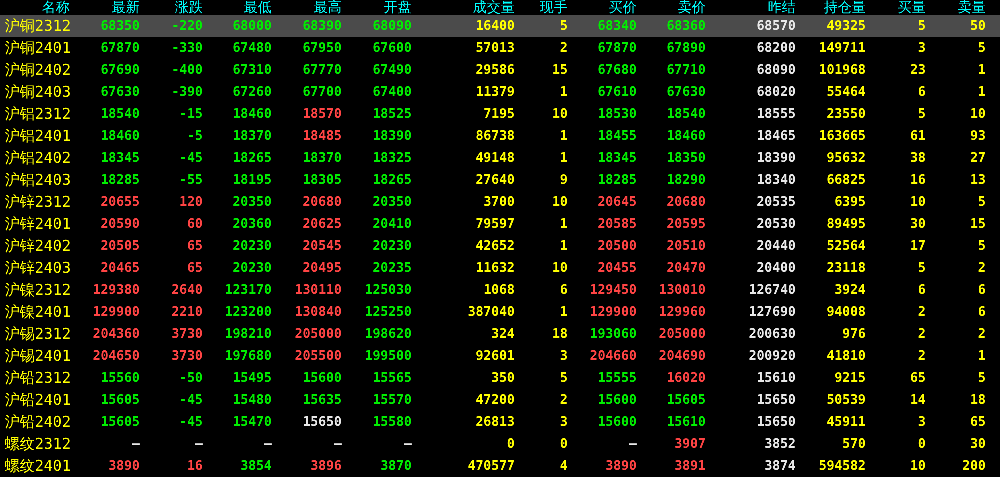 Image resolution: width=1000 pixels, height=477 pixels. I want to click on quote-row: 沪锡2401 204650 3730 197680 205500 199500 92601 3 204660 204690 200920 41810 2 1, so click(500, 356).